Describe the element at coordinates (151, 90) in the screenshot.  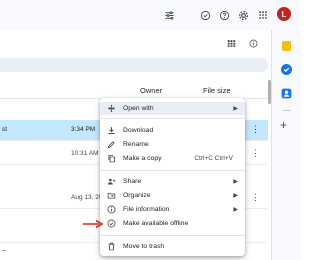
I see `column-header-owner: Owner` at that location.